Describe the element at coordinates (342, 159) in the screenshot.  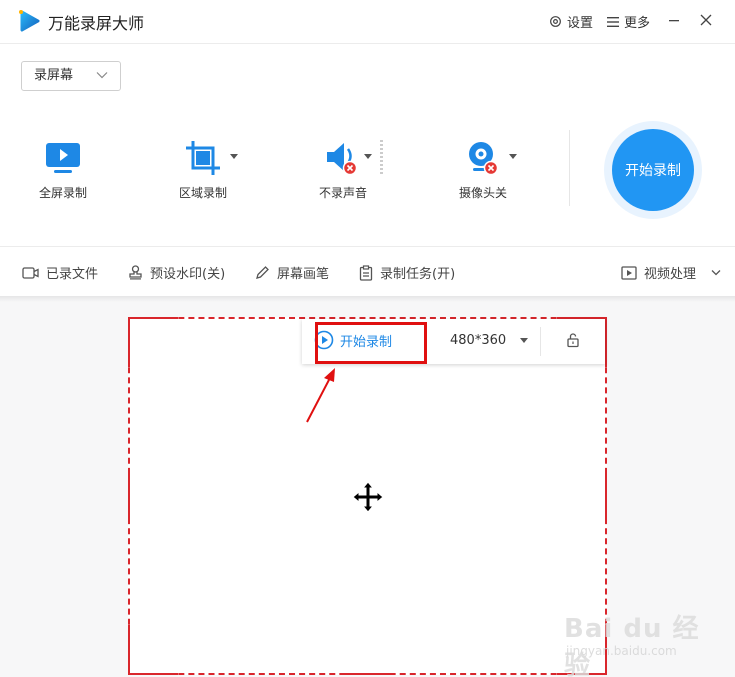
I see `speaker-muted-icon` at that location.